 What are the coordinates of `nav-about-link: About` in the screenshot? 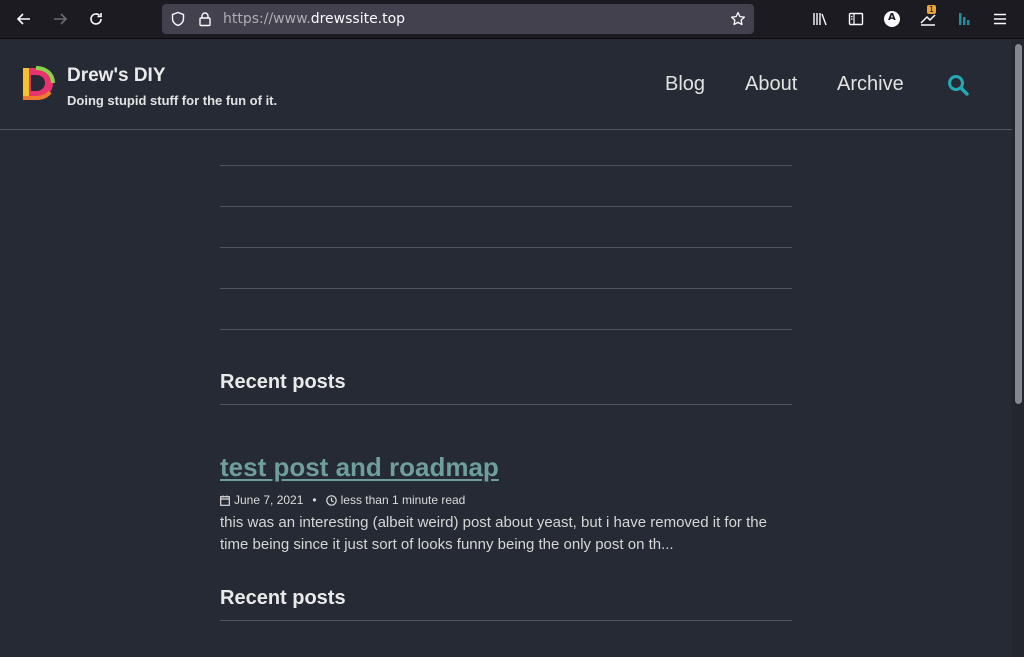 It's located at (771, 84).